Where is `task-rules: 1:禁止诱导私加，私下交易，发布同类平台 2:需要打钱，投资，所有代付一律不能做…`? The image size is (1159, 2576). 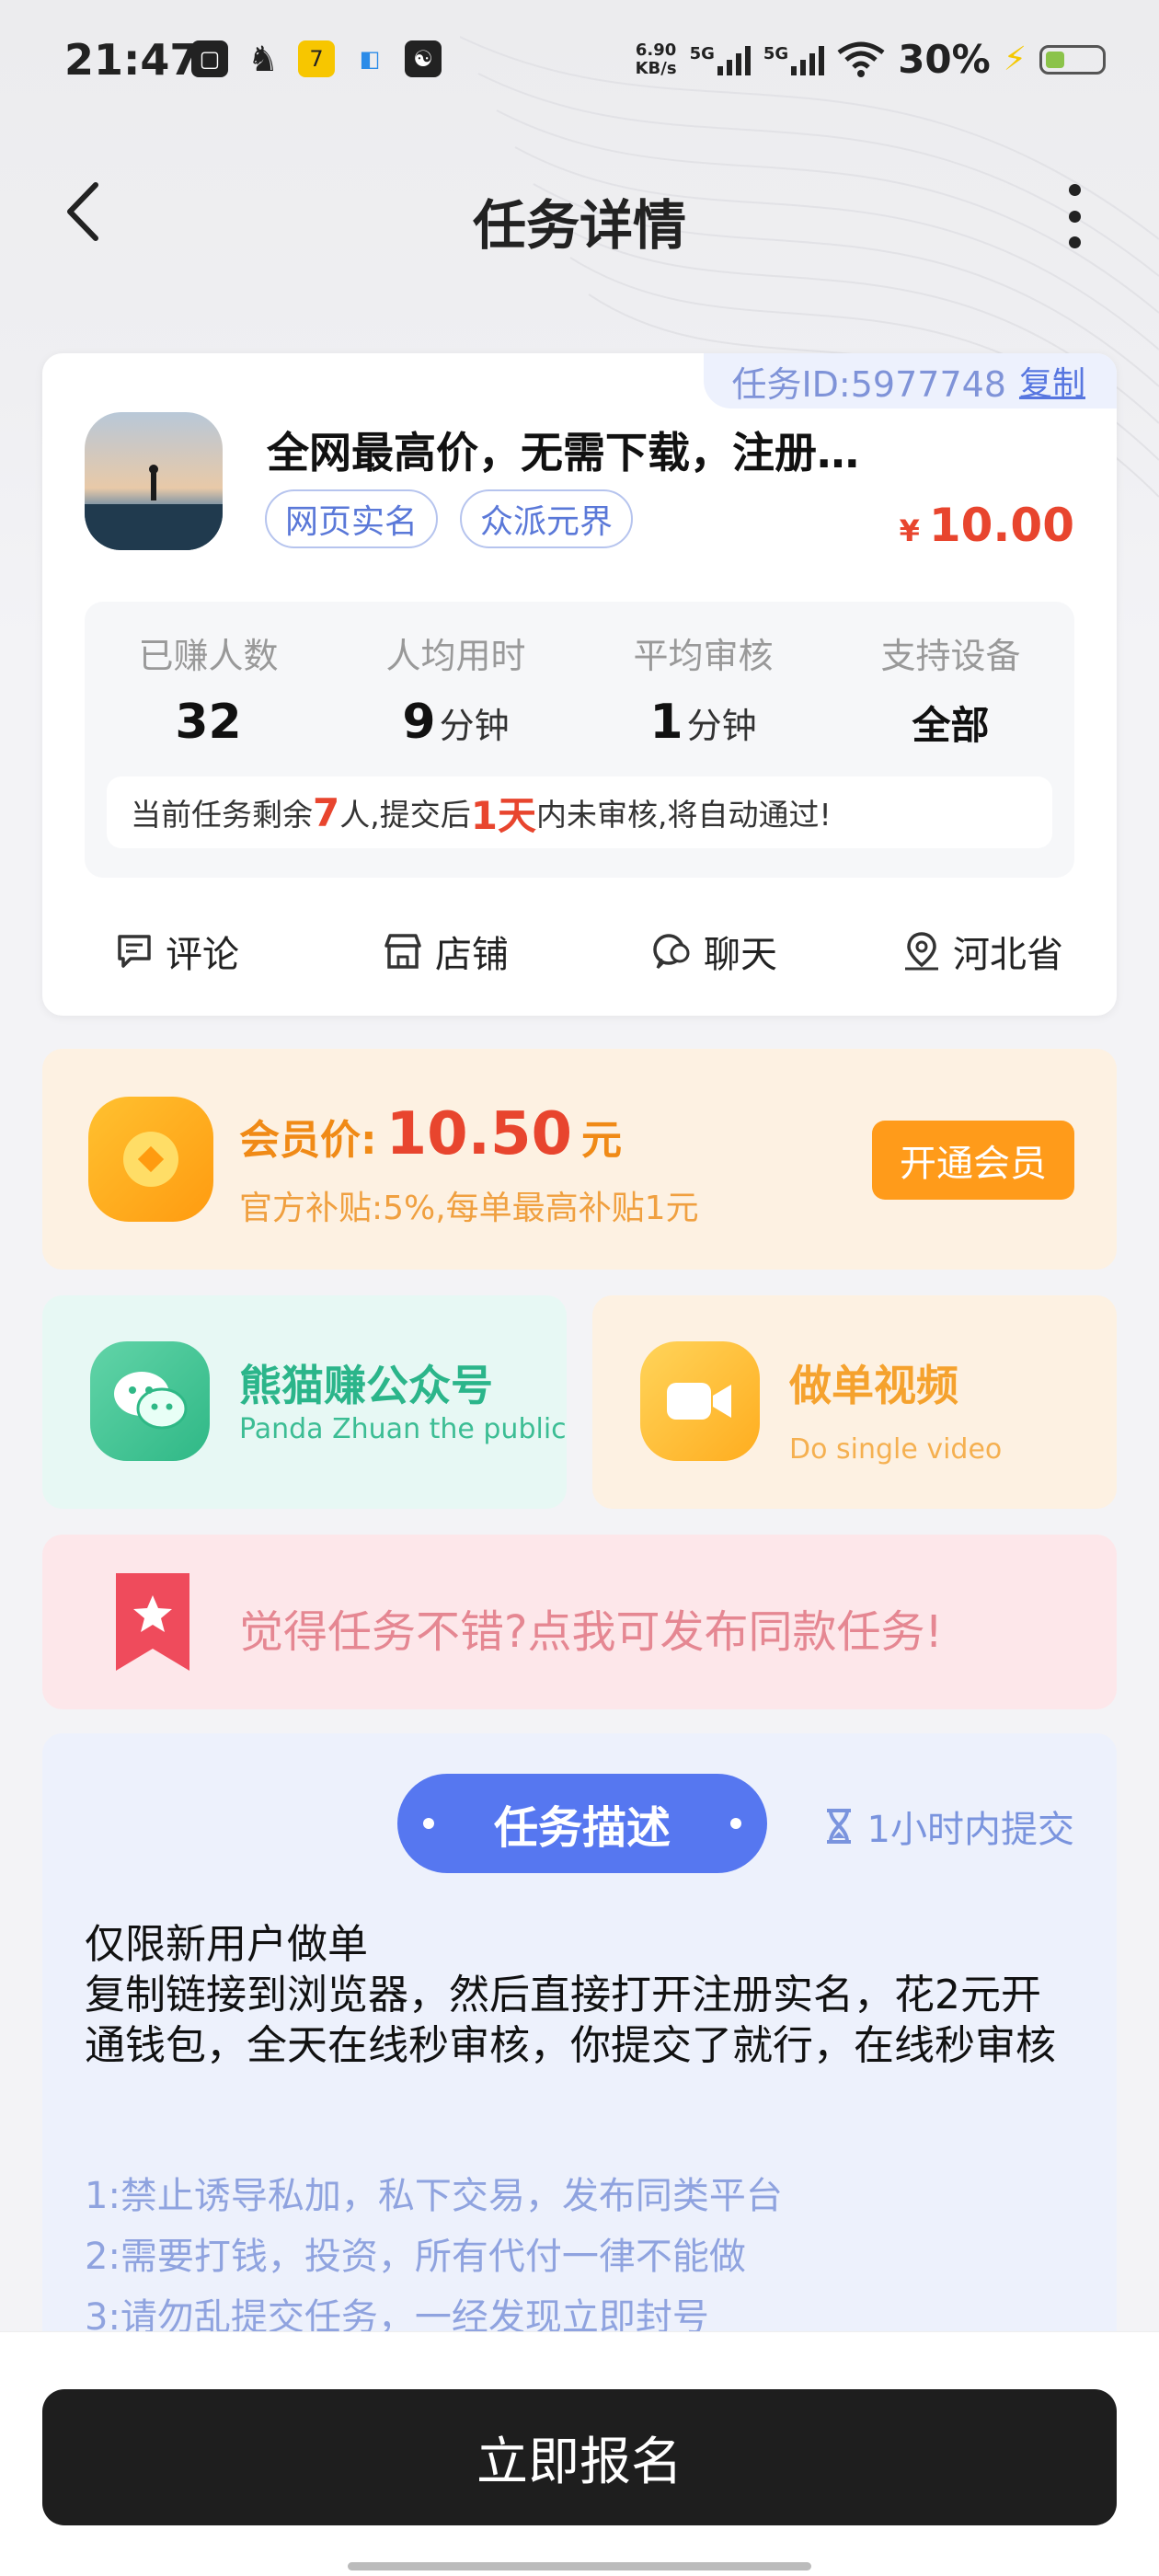
task-rules: 1:禁止诱导私加，私下交易，发布同类平台 2:需要打钱，投资，所有代付一律不能做… is located at coordinates (581, 2257).